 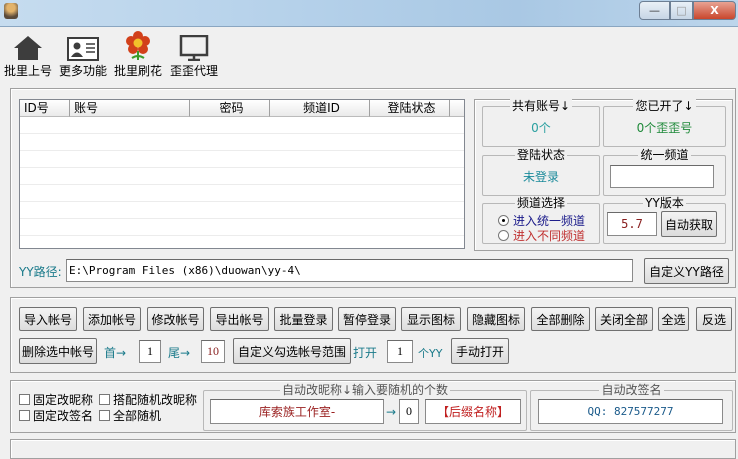 I want to click on app-icon, so click(x=11, y=11).